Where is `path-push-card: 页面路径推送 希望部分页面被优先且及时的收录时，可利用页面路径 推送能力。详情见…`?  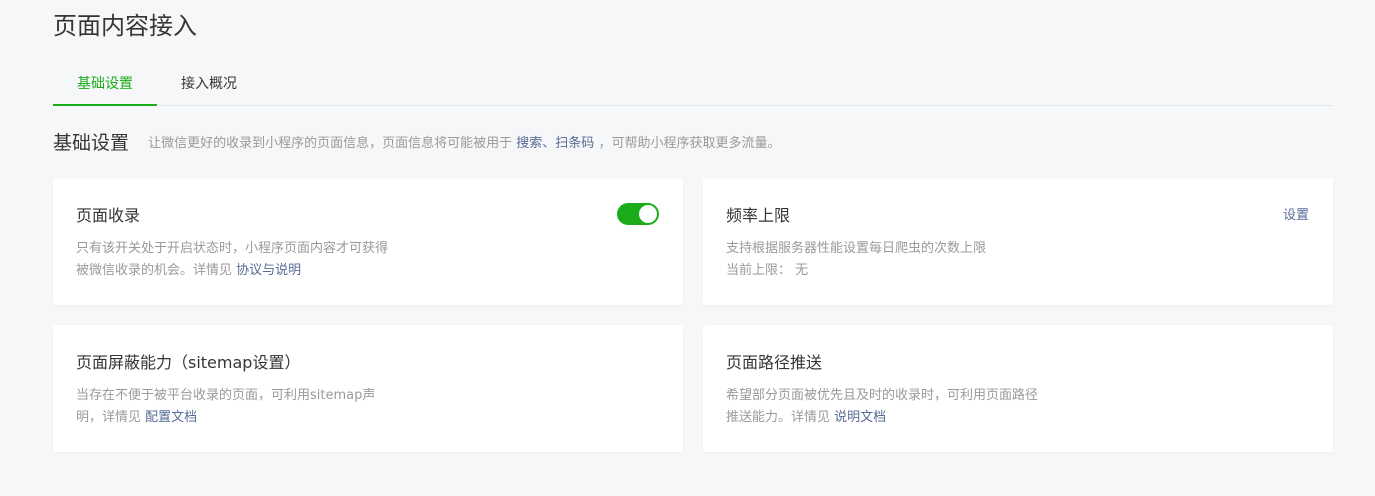
path-push-card: 页面路径推送 希望部分页面被优先且及时的收录时，可利用页面路径 推送能力。详情见… is located at coordinates (1018, 388).